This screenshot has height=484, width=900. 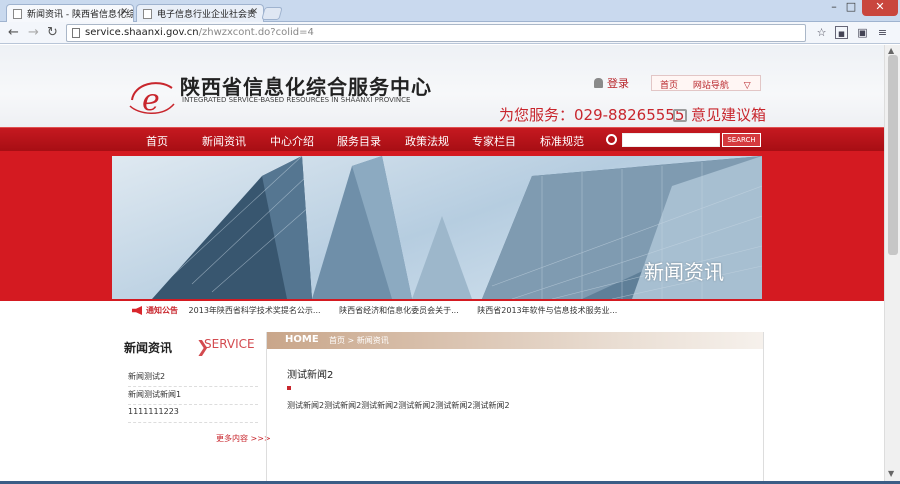 I want to click on back-arrow-icon: ←, so click(x=13, y=32).